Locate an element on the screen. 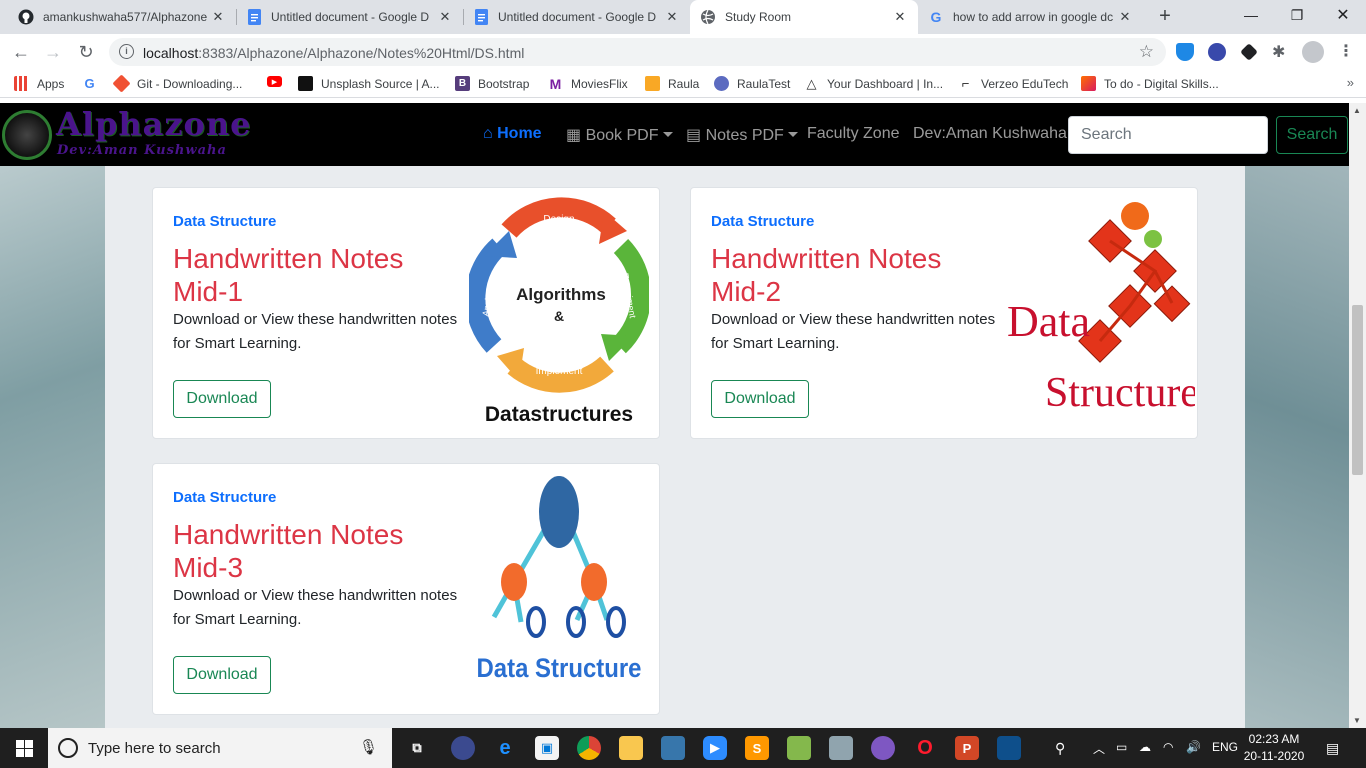  bookmark-raulatest: RaulaTest is located at coordinates (752, 83).